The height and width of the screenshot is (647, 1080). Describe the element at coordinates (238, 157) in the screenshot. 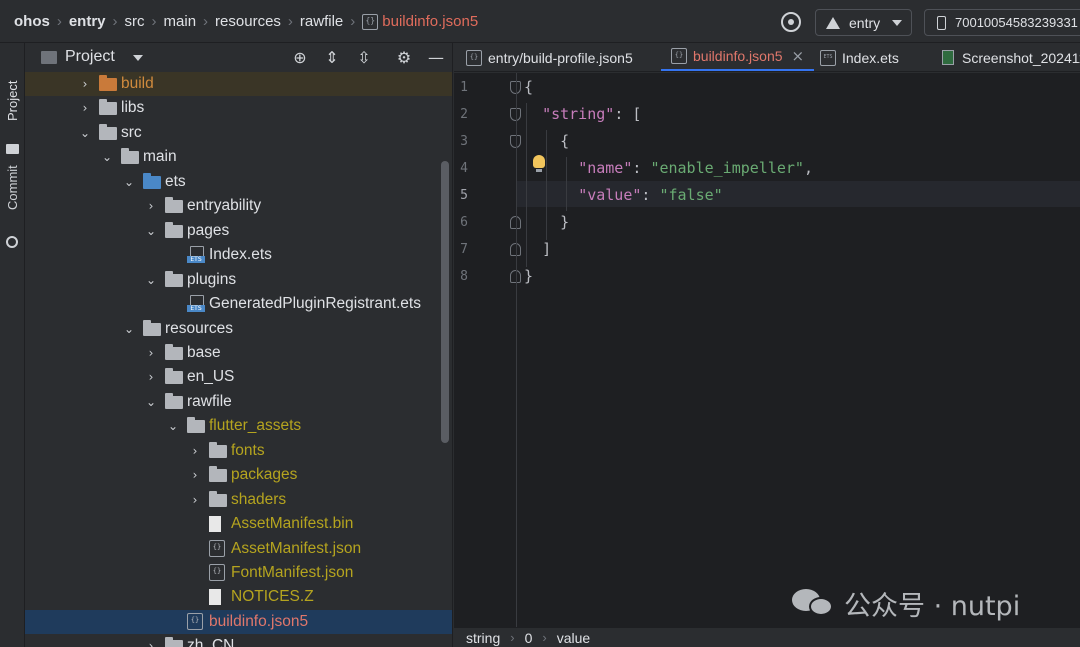

I see `tree-row: ⌄ main` at that location.